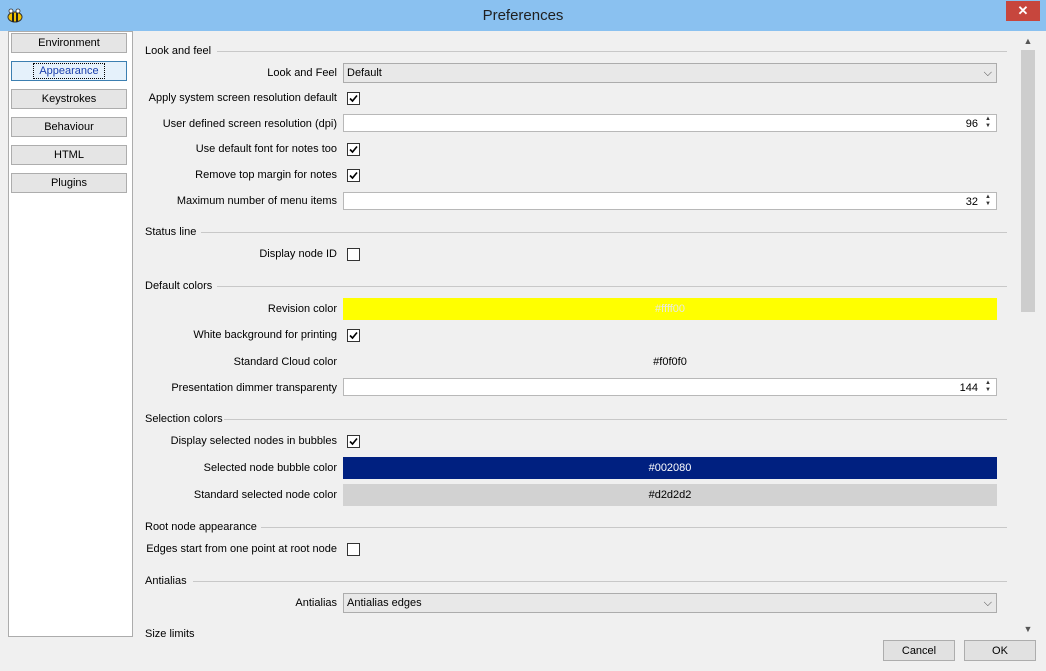 The image size is (1046, 671). Describe the element at coordinates (919, 650) in the screenshot. I see `cancel-button: Cancel` at that location.